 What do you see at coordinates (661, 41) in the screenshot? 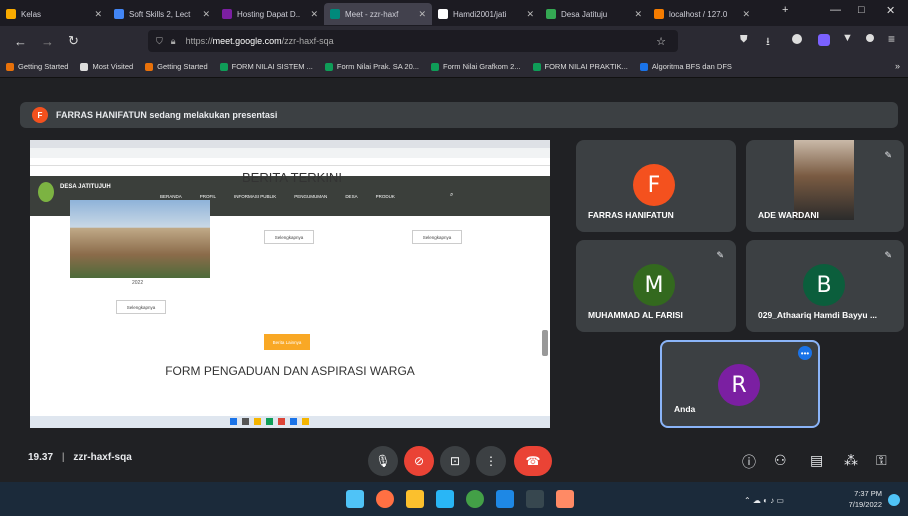
I see `star-icon: ☆` at bounding box center [661, 41].